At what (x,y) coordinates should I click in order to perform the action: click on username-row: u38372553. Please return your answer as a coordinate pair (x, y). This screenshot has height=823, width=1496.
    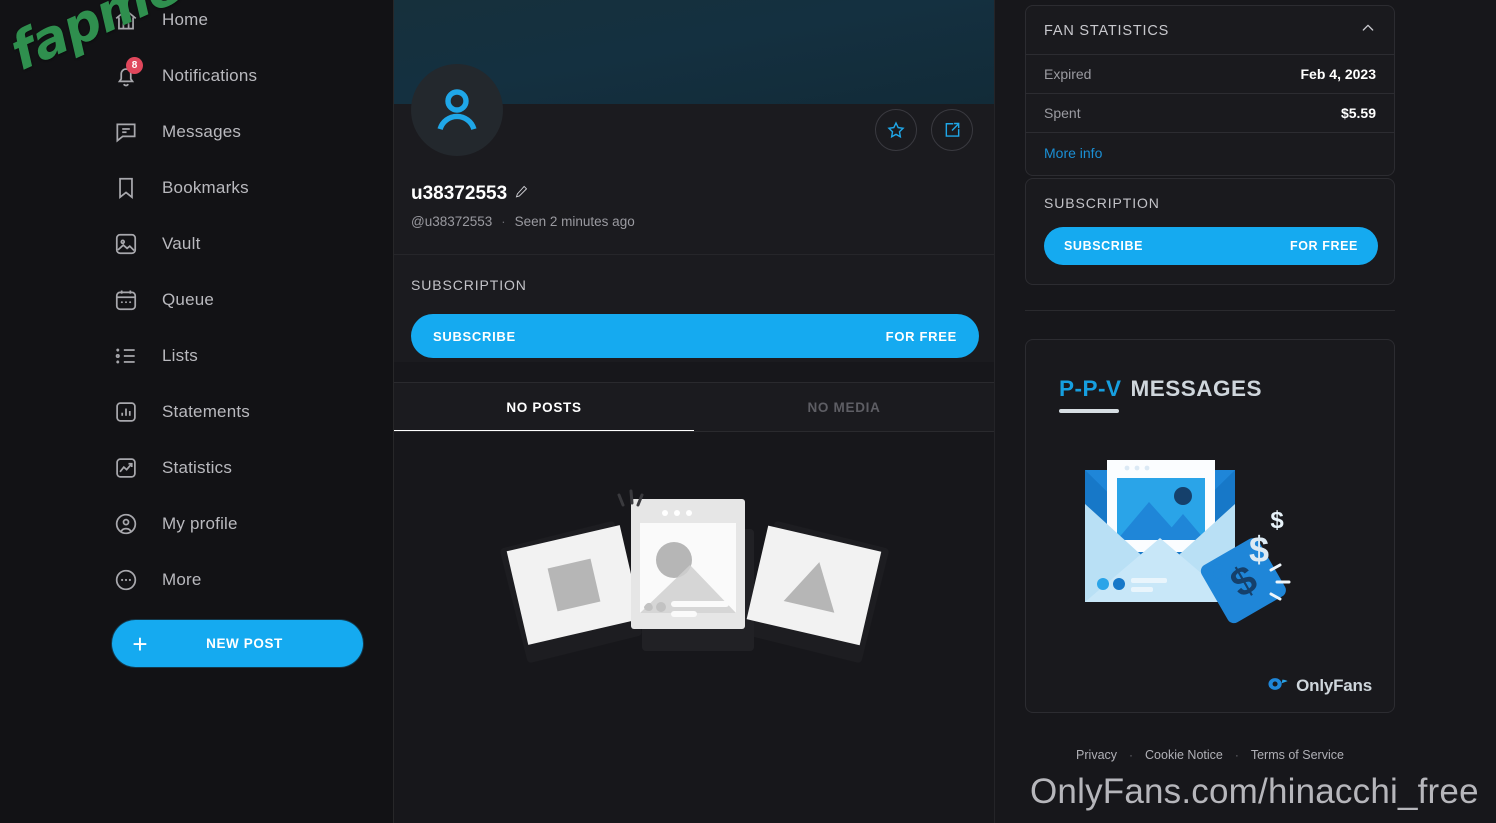
    Looking at the image, I should click on (470, 194).